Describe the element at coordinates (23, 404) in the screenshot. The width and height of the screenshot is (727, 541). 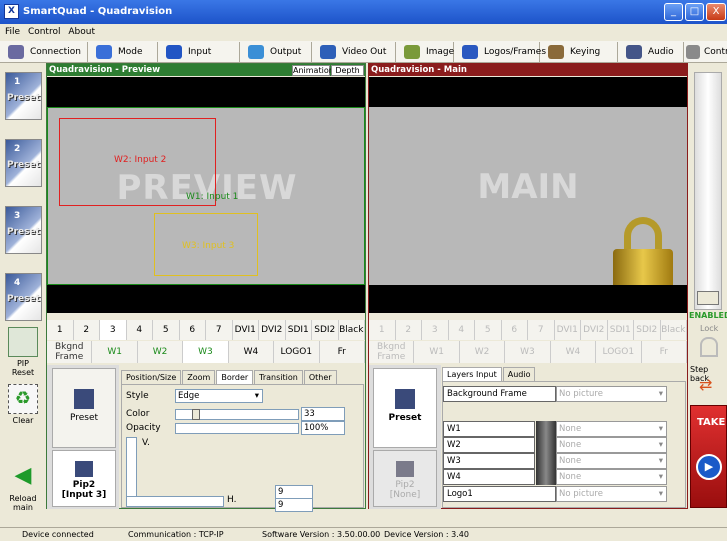
I see `clear-button: ♻ Clear` at that location.